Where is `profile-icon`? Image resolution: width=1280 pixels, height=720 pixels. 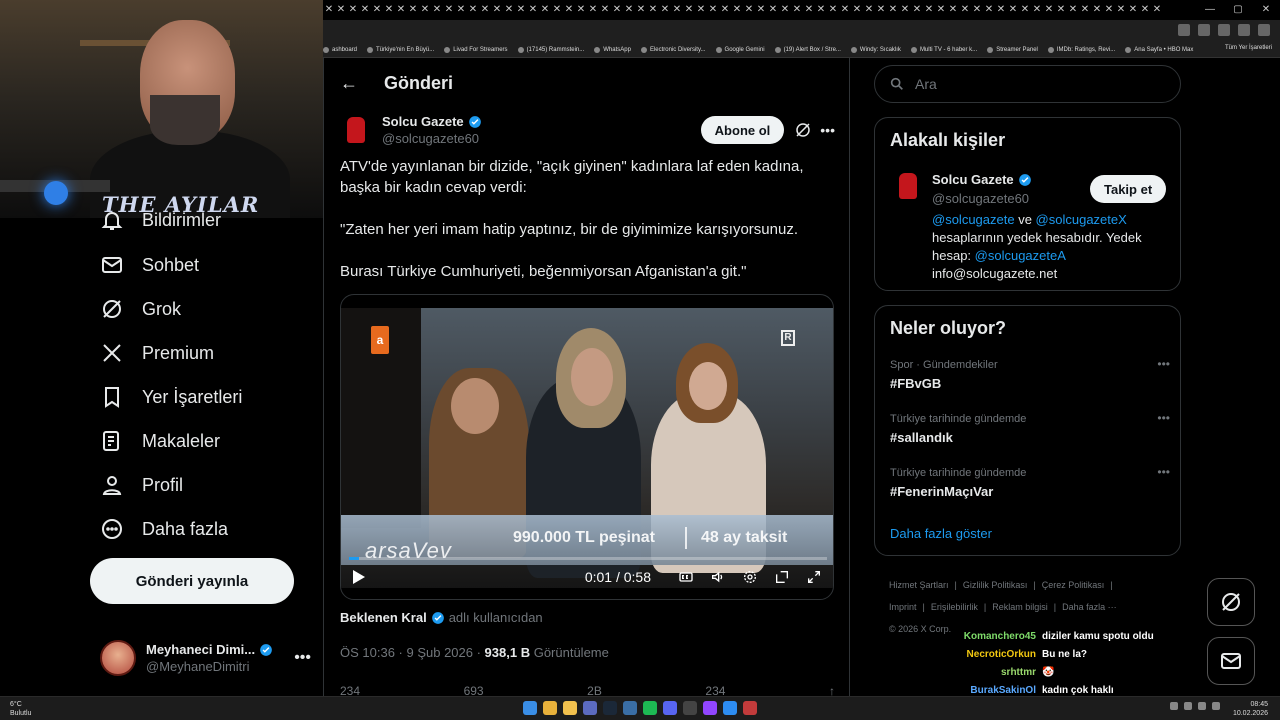 profile-icon is located at coordinates (1264, 30).